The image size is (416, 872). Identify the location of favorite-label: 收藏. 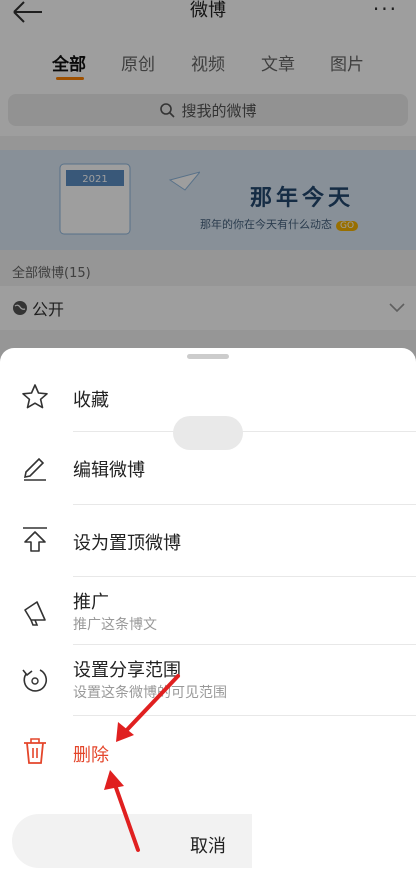
(91, 400).